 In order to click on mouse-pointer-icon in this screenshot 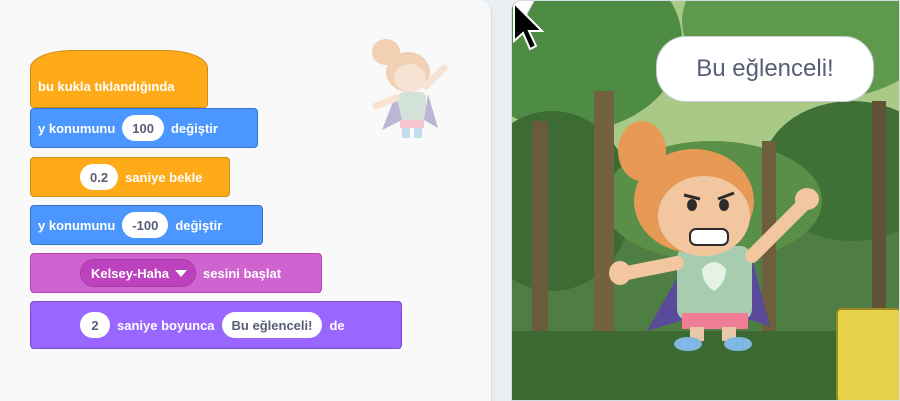, I will do `click(529, 26)`.